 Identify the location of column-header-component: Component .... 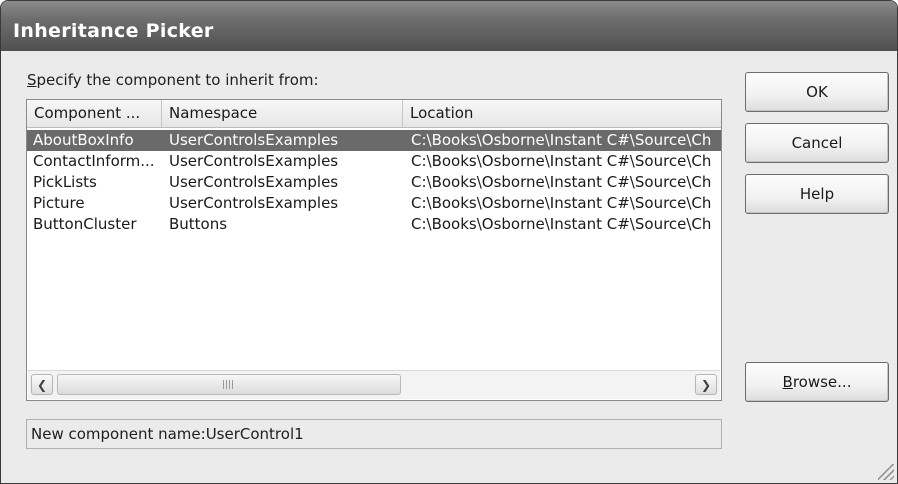
(94, 113).